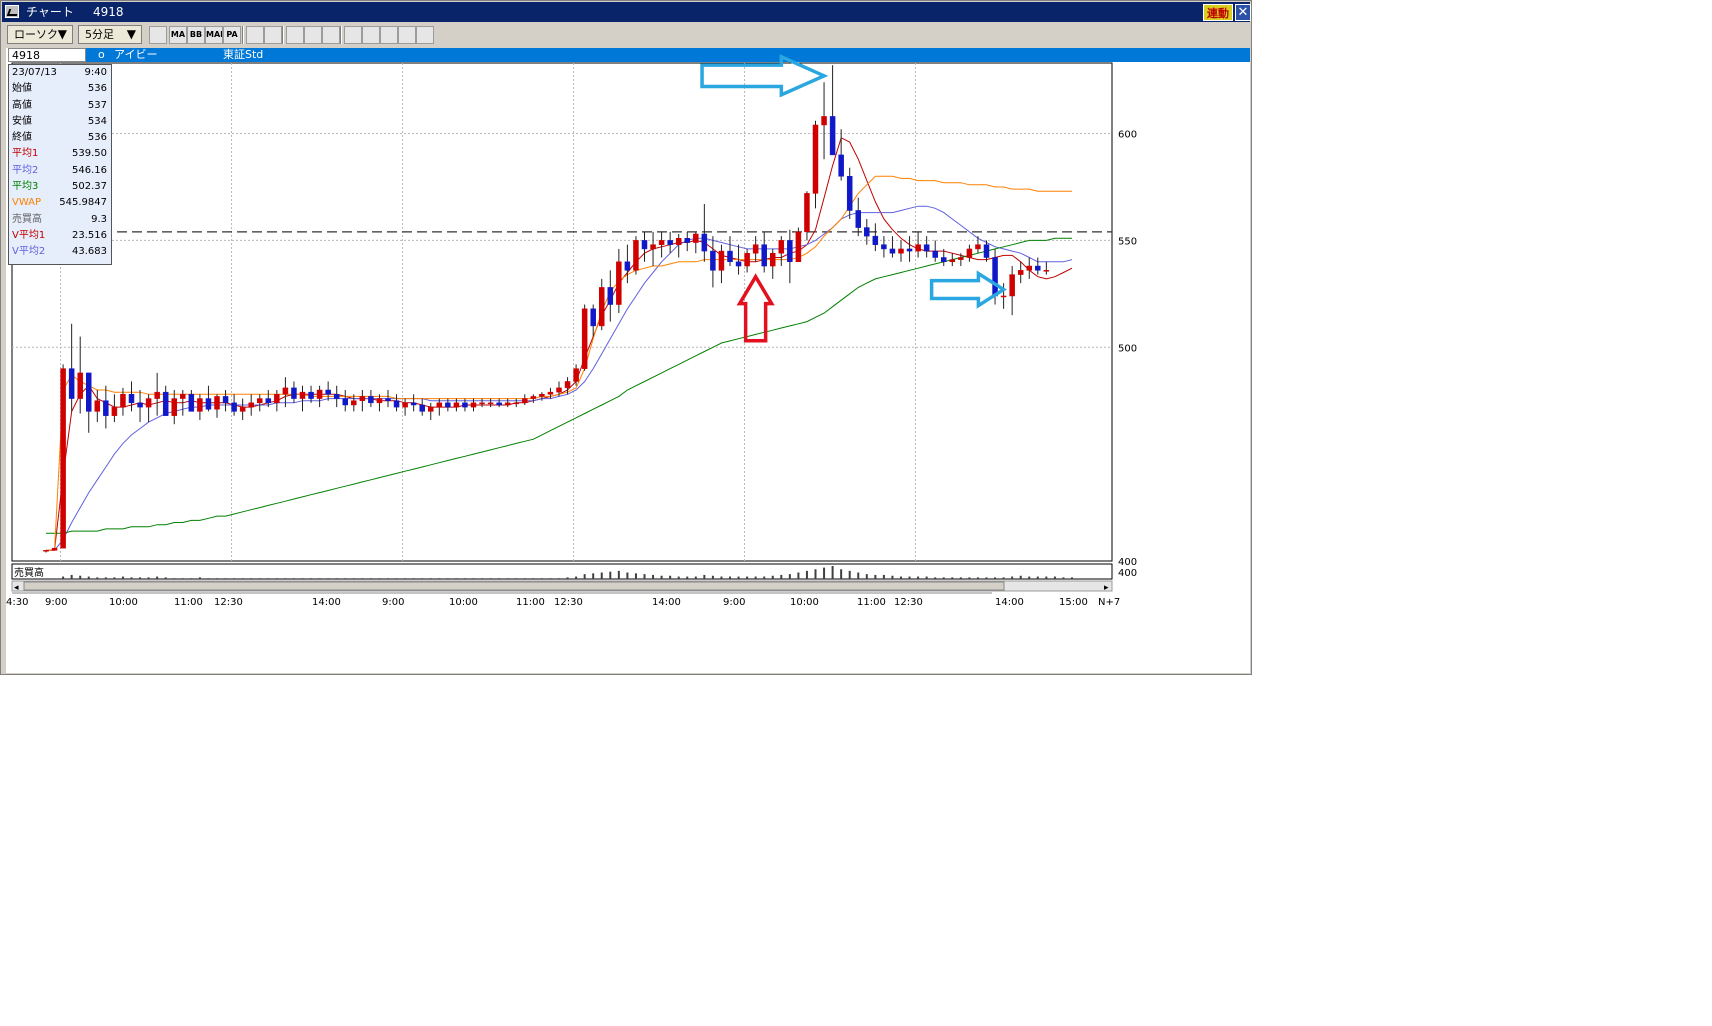  I want to click on legend-row: 始値 536, so click(60, 89).